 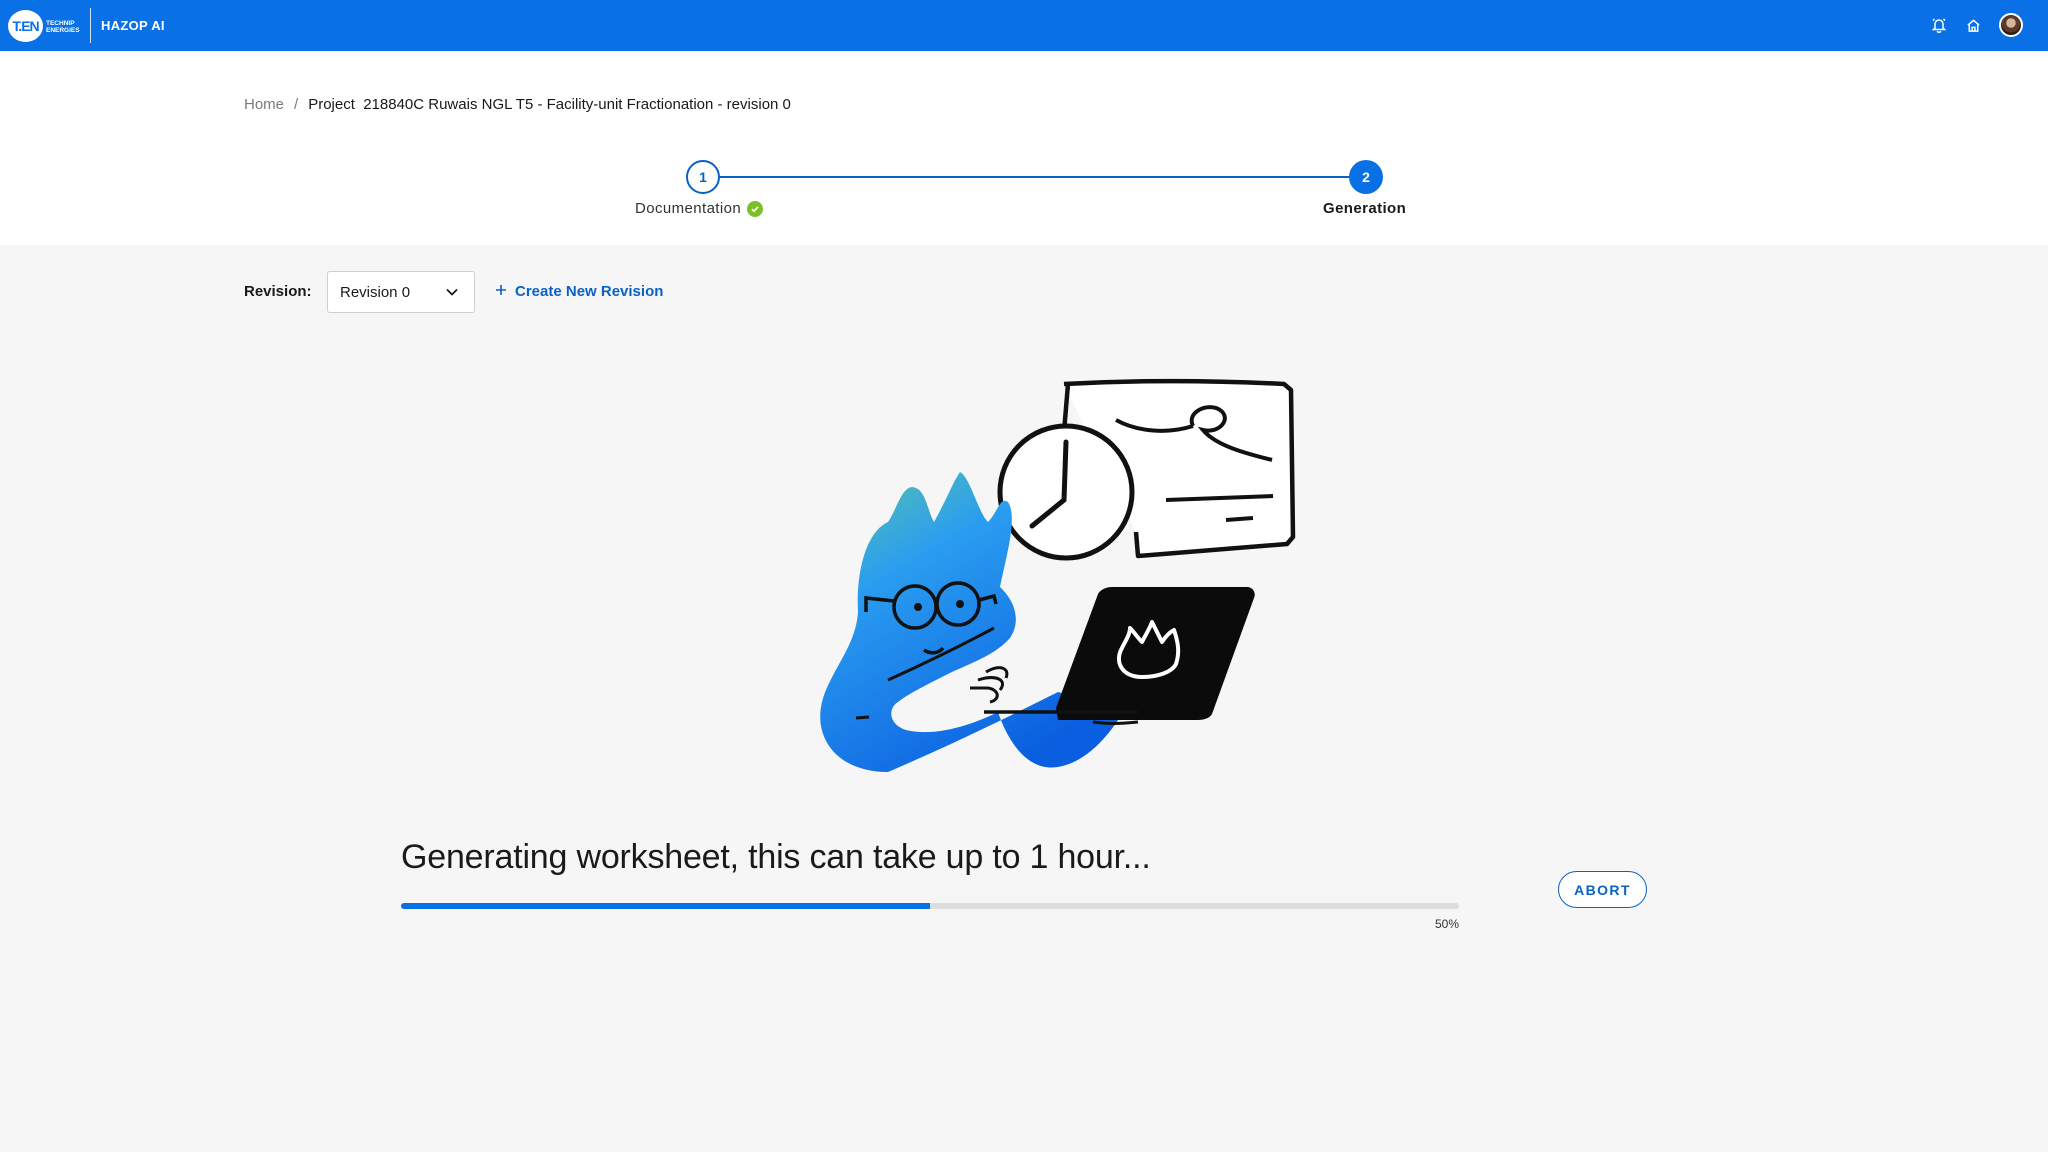 What do you see at coordinates (63, 27) in the screenshot?
I see `company-logo-subtext: TECHNIP ENERGIES` at bounding box center [63, 27].